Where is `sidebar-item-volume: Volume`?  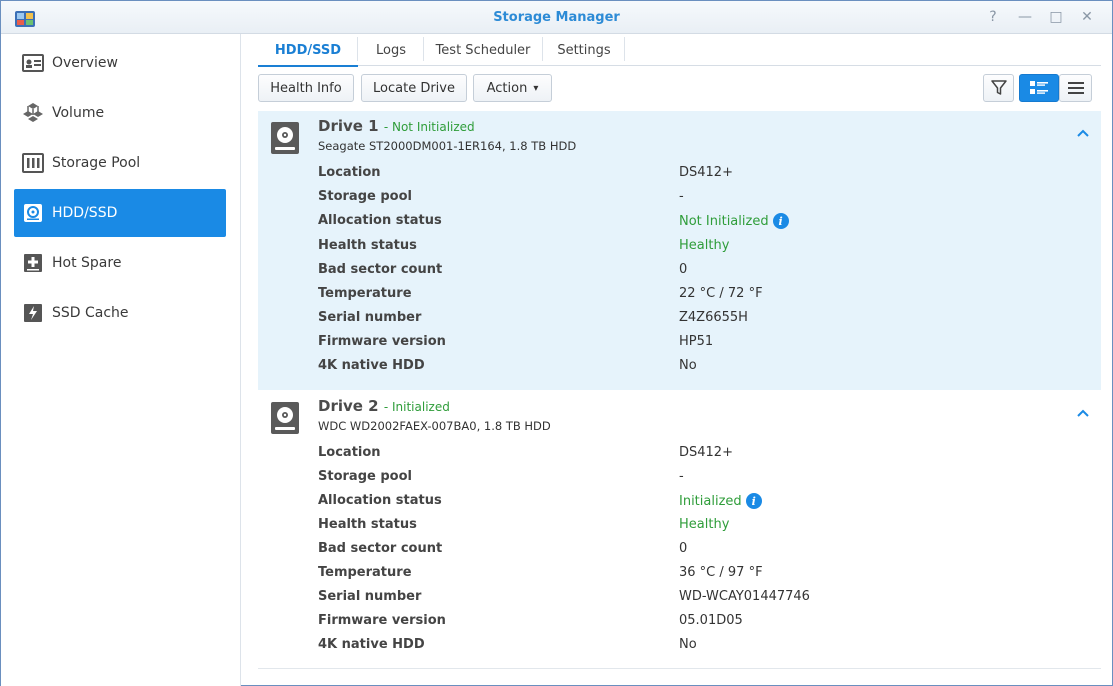 sidebar-item-volume: Volume is located at coordinates (120, 113).